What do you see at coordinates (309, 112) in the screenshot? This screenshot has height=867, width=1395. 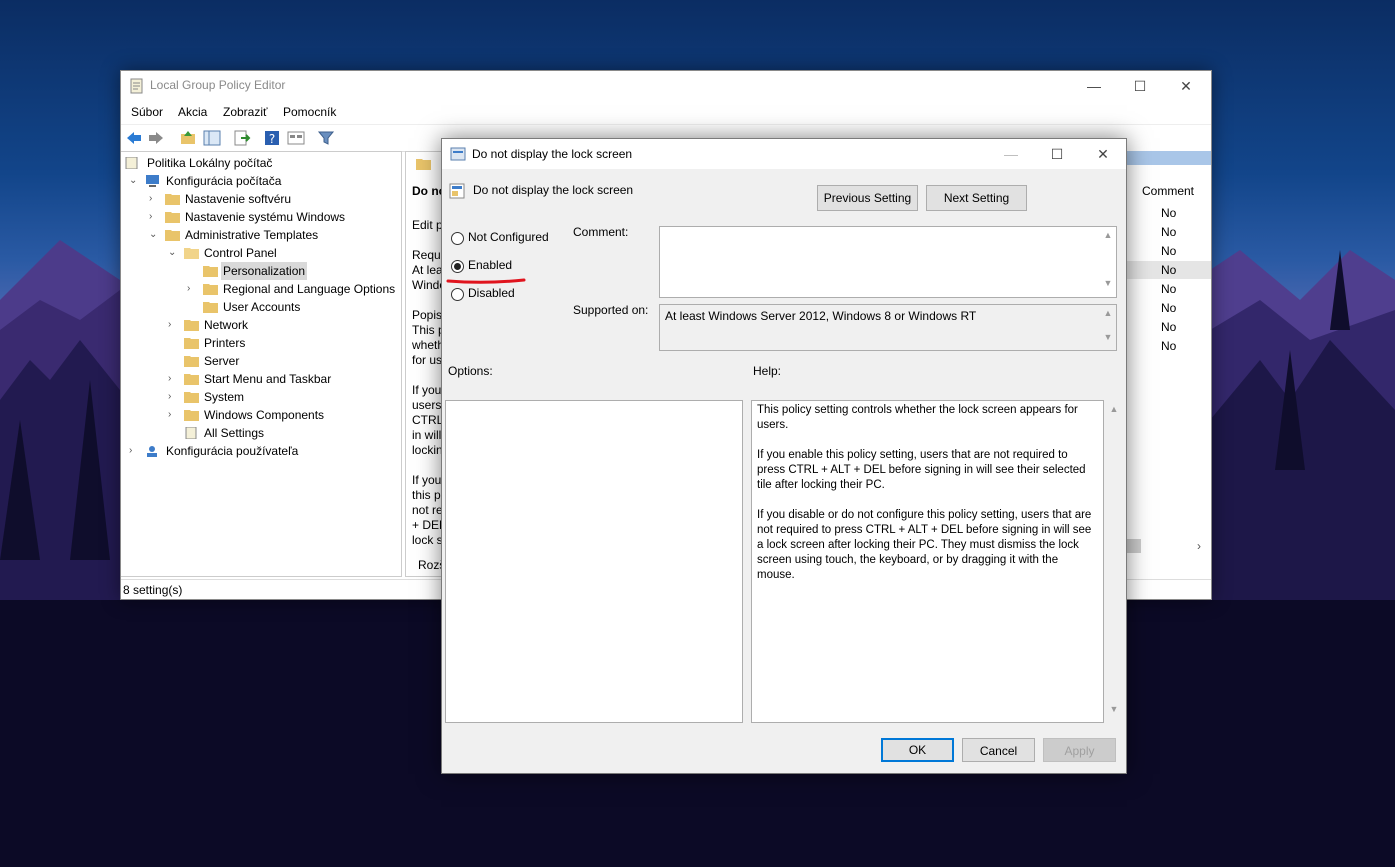 I see `menu-help: Pomocník` at bounding box center [309, 112].